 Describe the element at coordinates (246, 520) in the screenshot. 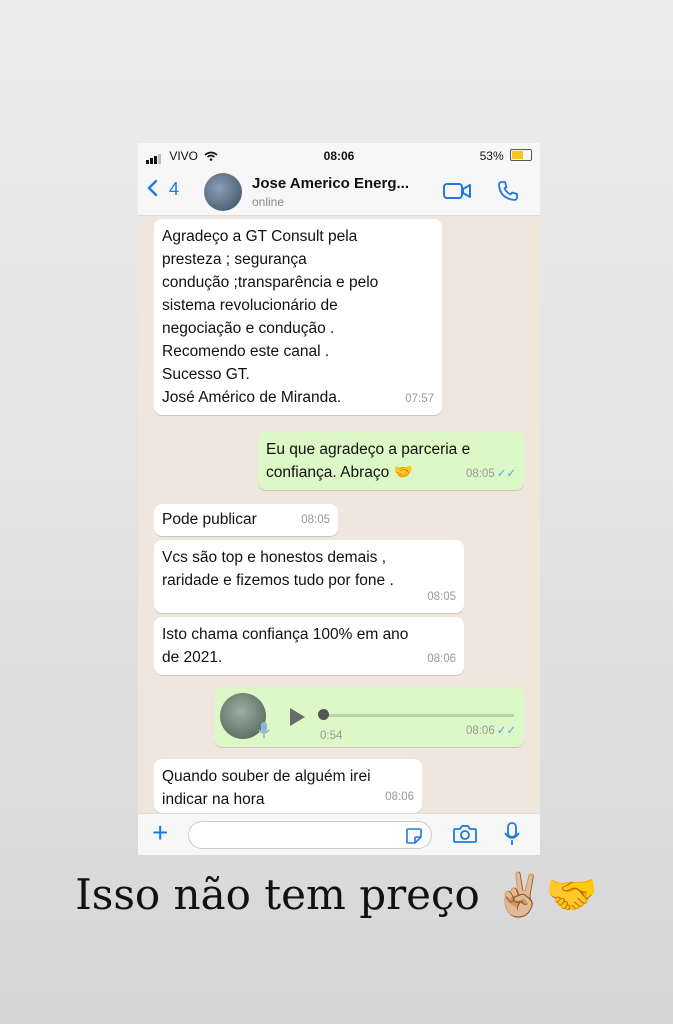

I see `message-bubble-incoming: Pode publicar 08:05` at that location.